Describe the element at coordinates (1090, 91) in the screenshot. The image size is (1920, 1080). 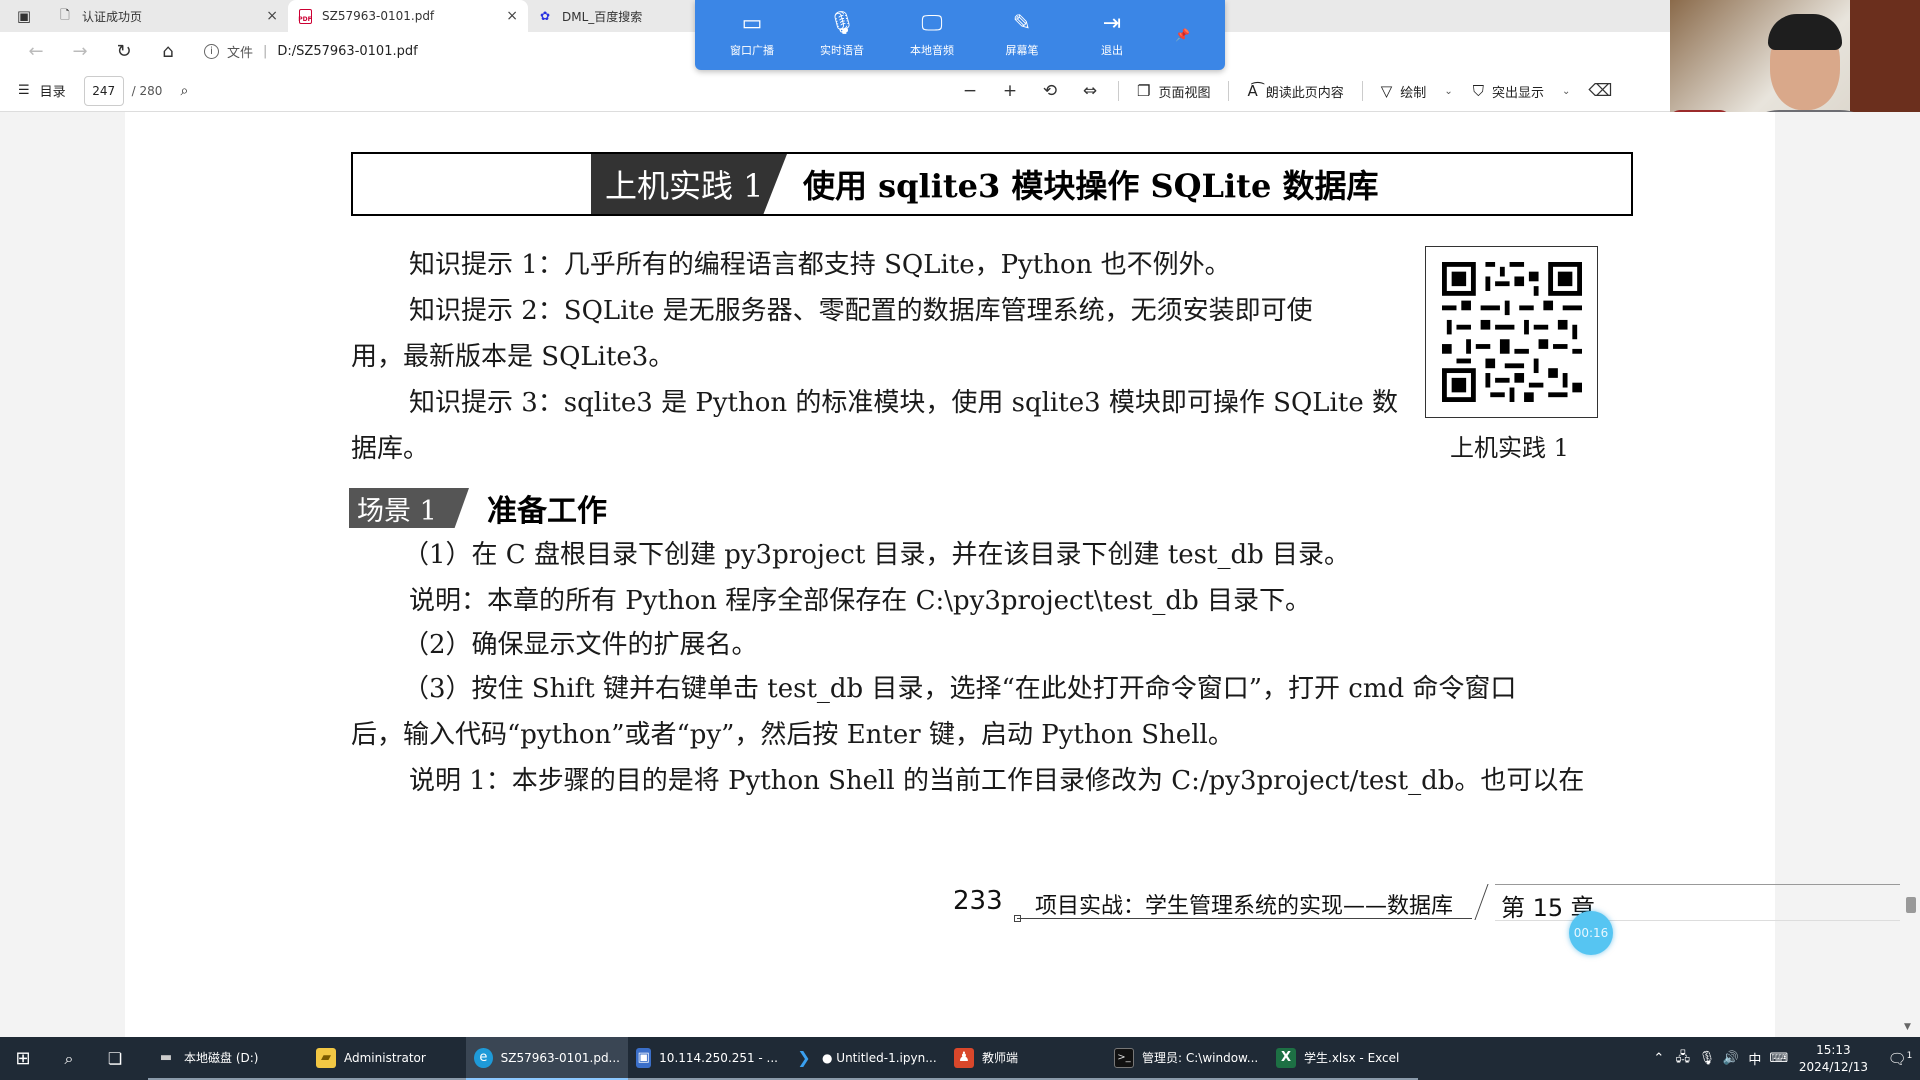
I see `fit-page-icon: ⇔` at that location.